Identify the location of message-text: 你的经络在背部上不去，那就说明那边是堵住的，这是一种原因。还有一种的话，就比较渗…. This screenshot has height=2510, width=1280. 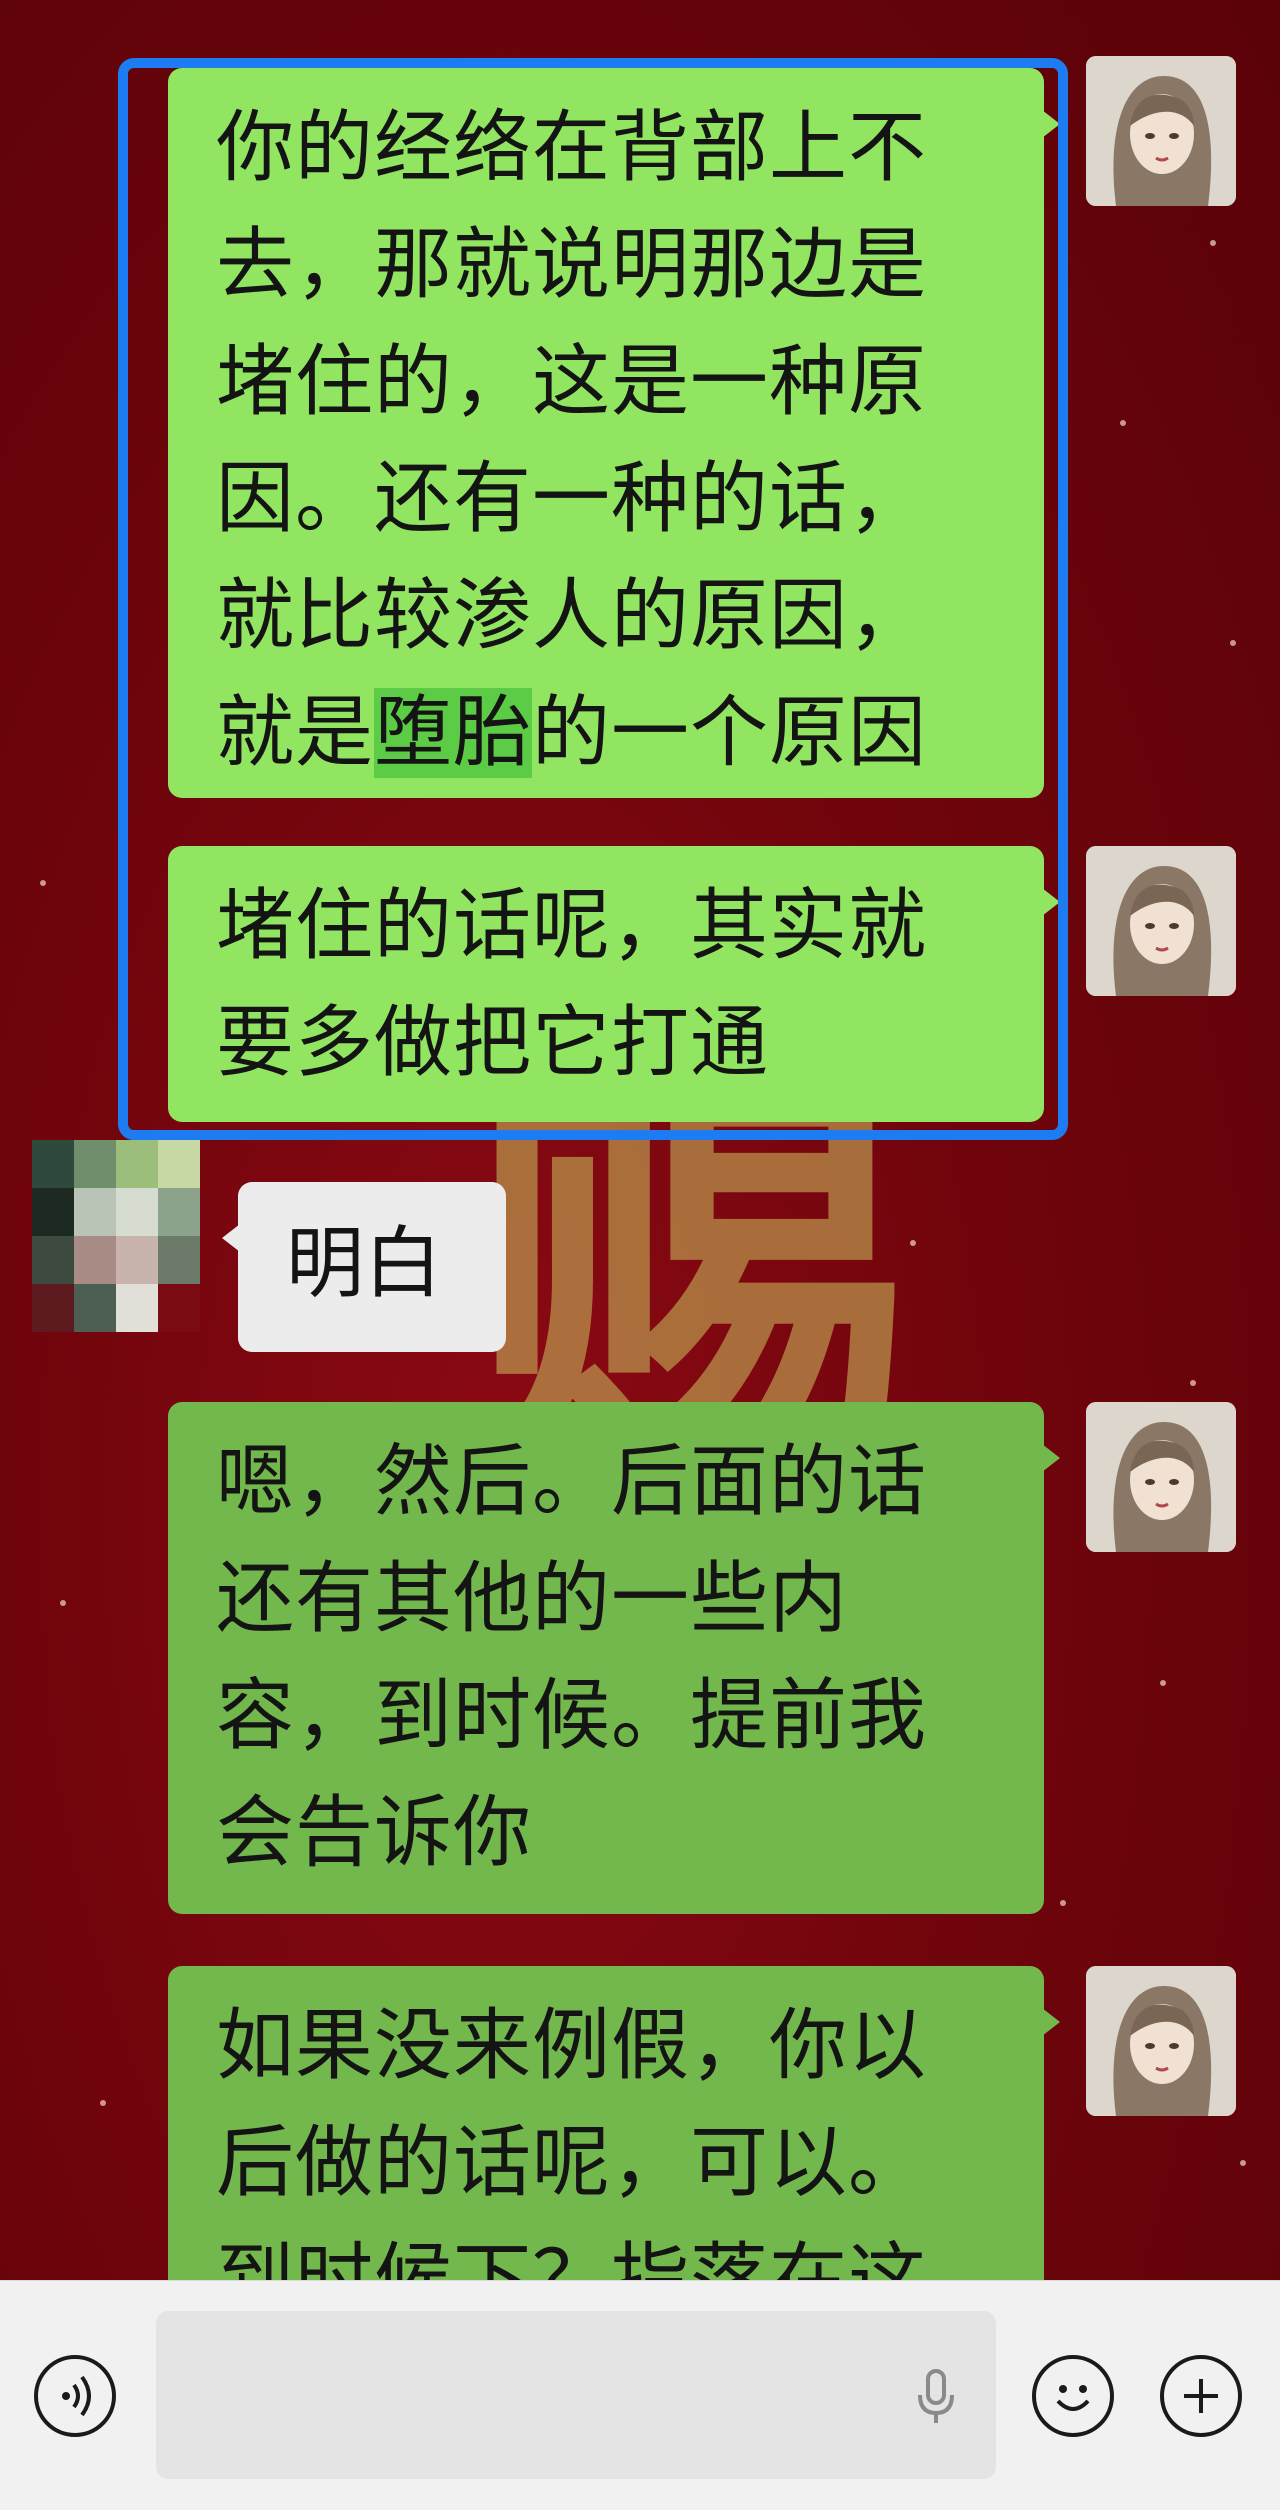
(572, 440).